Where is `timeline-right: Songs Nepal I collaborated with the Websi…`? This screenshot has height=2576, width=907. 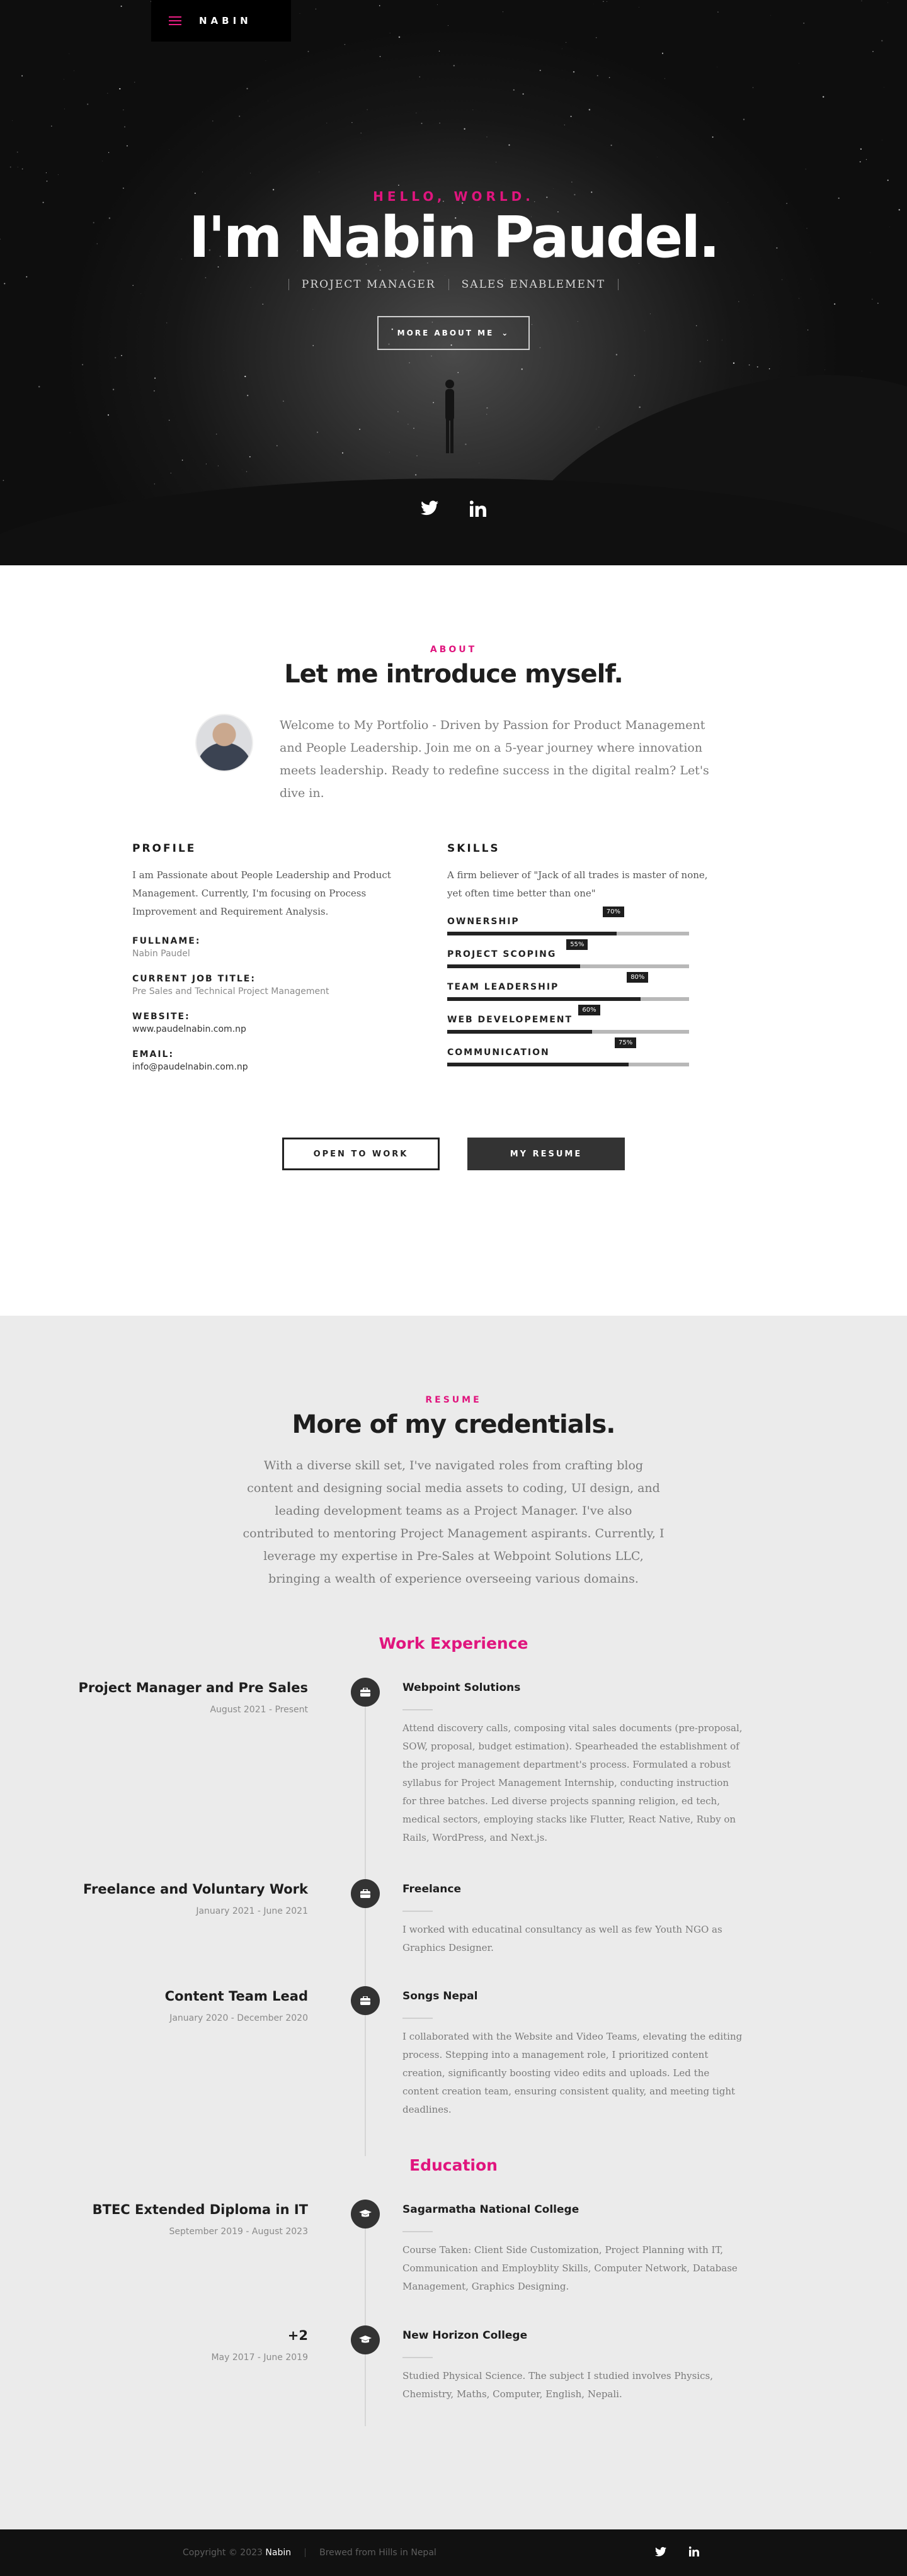 timeline-right: Songs Nepal I collaborated with the Websi… is located at coordinates (572, 2052).